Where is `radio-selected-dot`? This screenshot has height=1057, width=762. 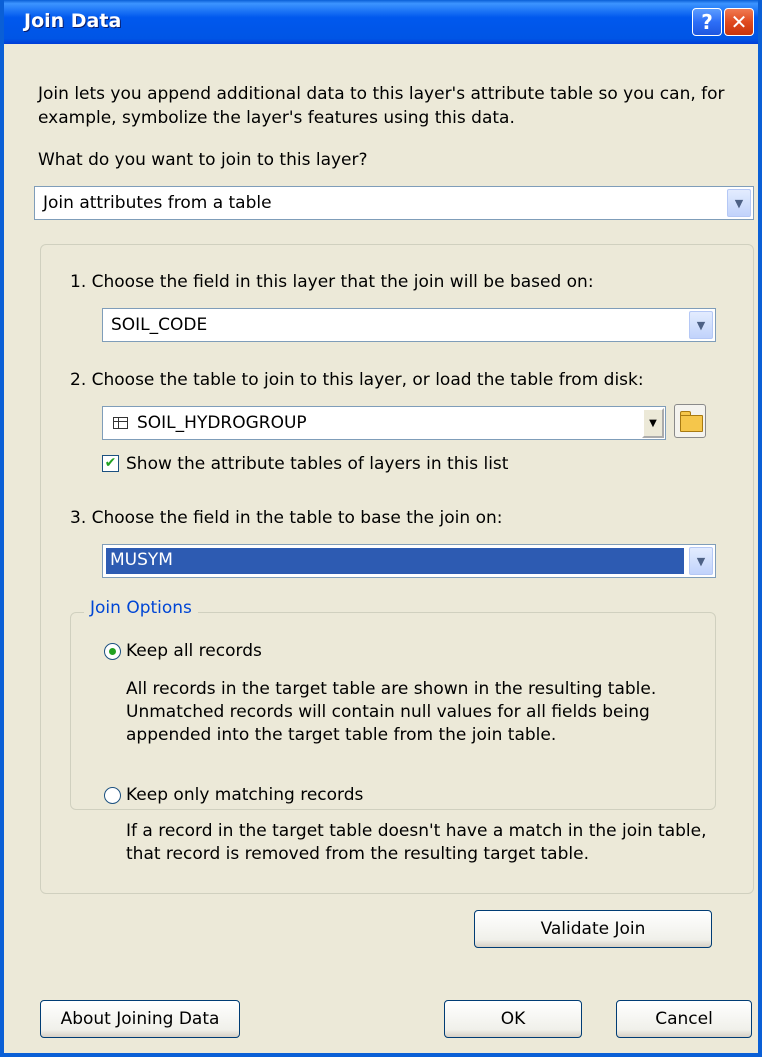 radio-selected-dot is located at coordinates (112, 651).